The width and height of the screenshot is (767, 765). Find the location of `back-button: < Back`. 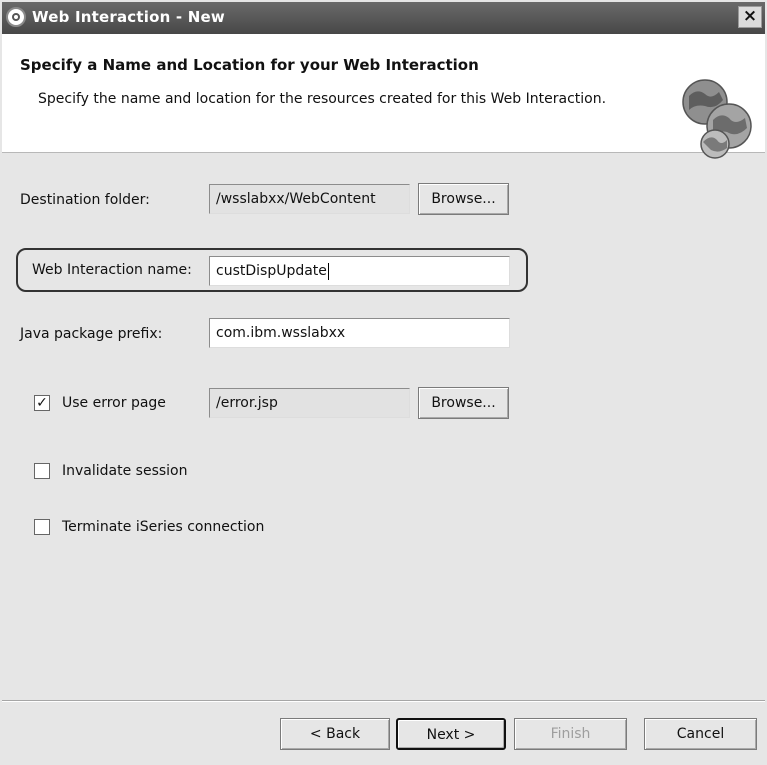

back-button: < Back is located at coordinates (335, 734).